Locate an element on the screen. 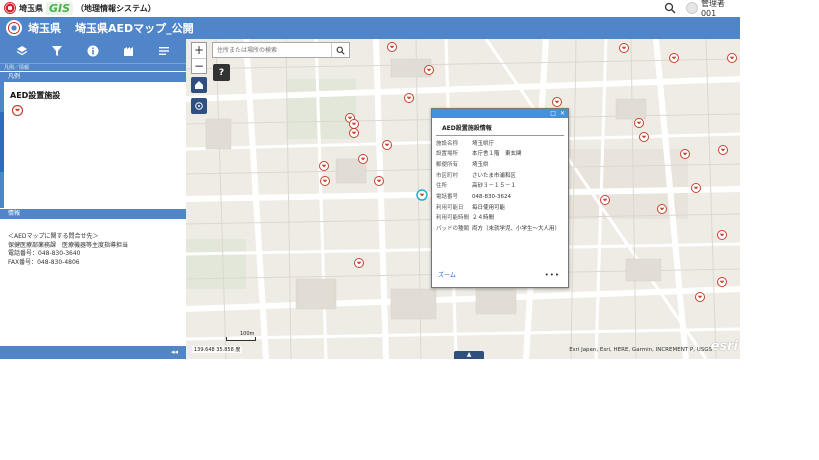 The height and width of the screenshot is (460, 819). home-button is located at coordinates (199, 85).